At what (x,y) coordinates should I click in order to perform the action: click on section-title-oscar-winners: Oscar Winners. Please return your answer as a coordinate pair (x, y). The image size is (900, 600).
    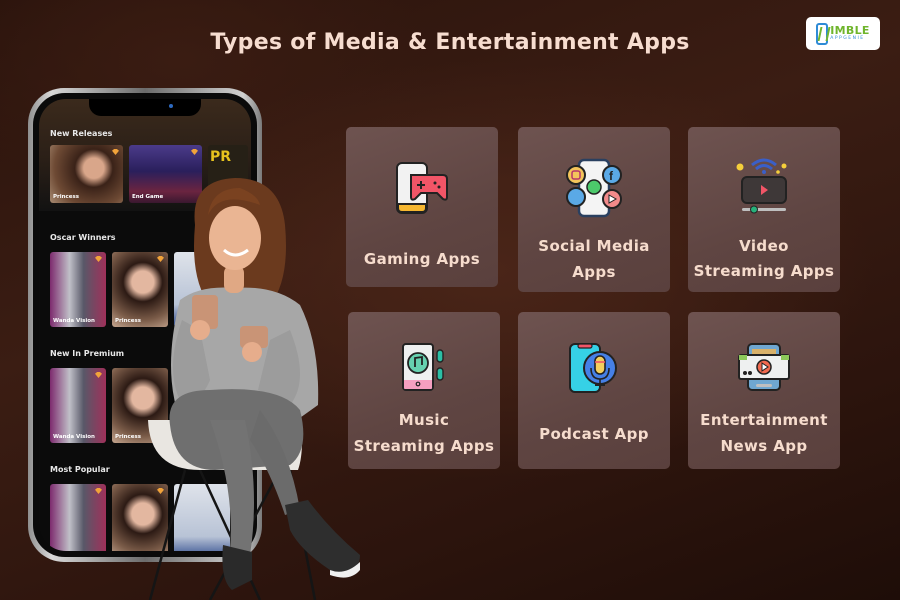
    Looking at the image, I should click on (83, 237).